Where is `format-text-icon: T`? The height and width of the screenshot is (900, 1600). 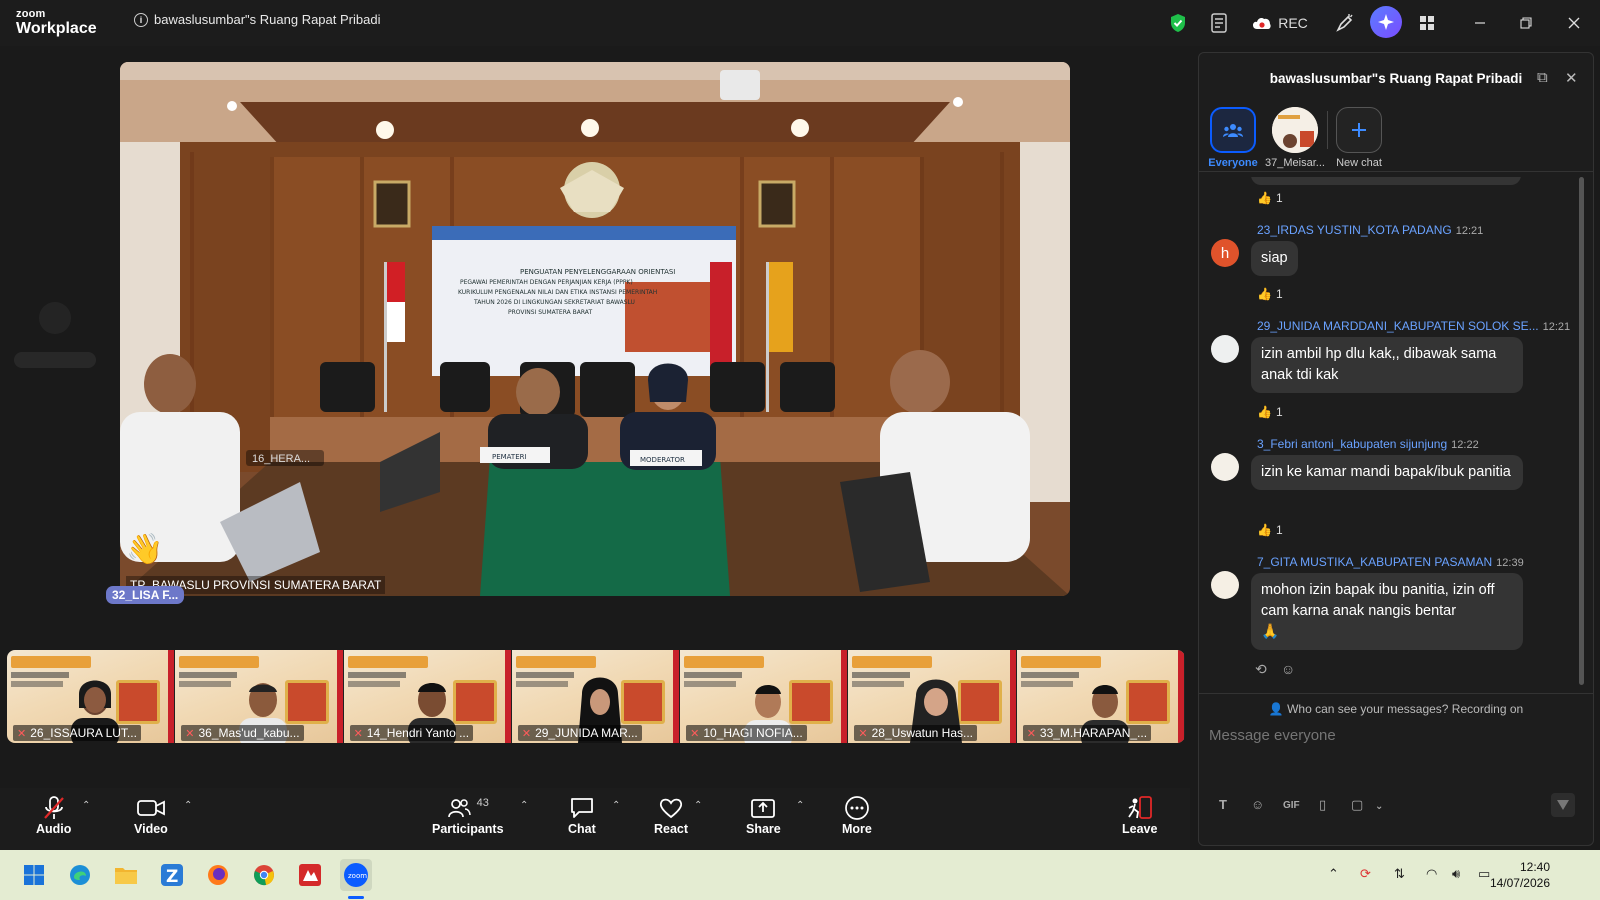 format-text-icon: T is located at coordinates (1223, 804).